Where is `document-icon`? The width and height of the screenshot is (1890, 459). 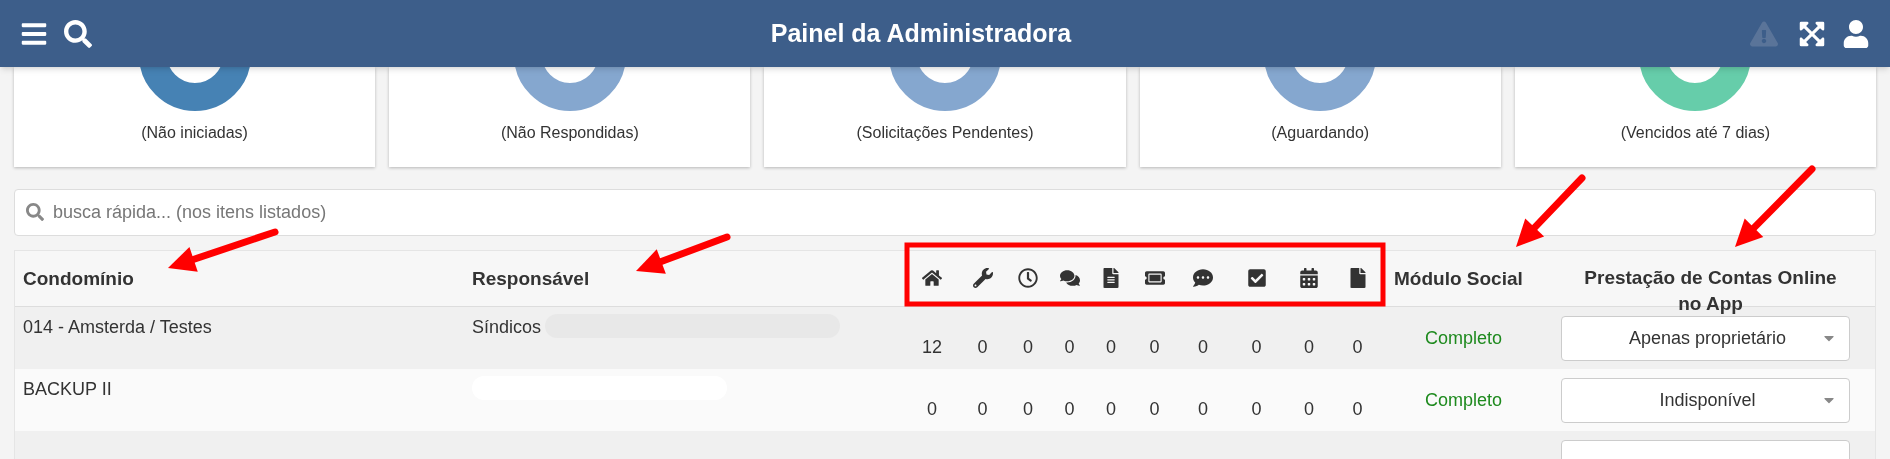 document-icon is located at coordinates (1111, 278).